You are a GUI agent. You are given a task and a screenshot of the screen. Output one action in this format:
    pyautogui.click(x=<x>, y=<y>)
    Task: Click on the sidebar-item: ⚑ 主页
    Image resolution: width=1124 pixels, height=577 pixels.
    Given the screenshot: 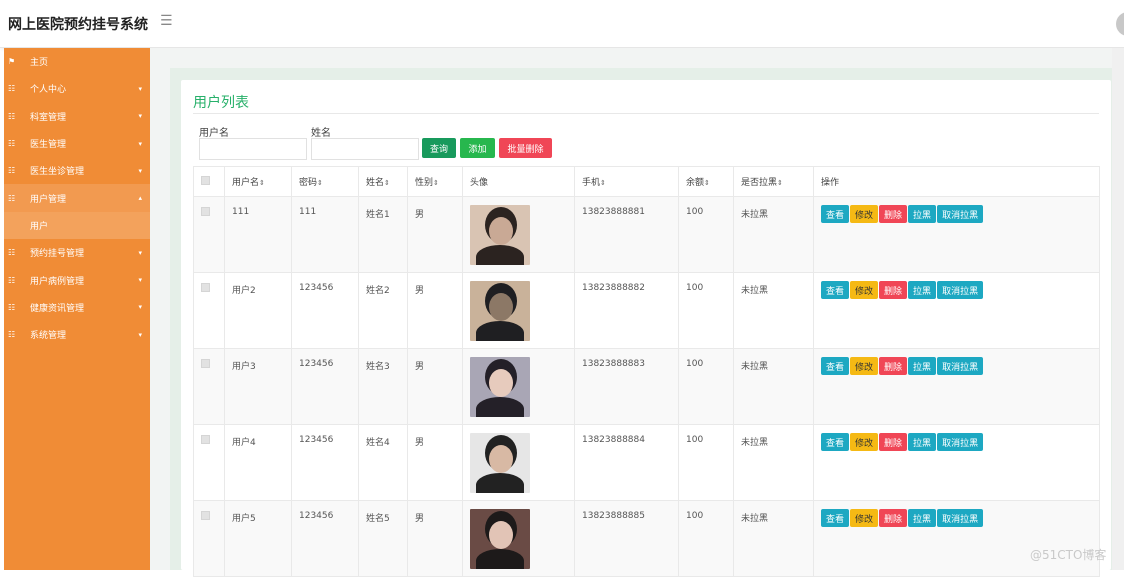 What is the action you would take?
    pyautogui.click(x=77, y=61)
    